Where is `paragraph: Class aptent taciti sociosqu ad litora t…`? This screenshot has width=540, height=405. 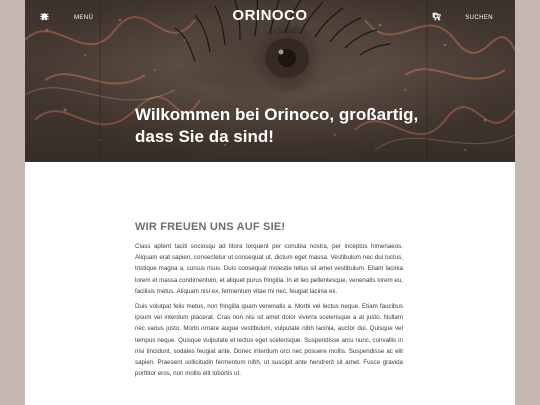
paragraph: Class aptent taciti sociosqu ad litora t… is located at coordinates (269, 269).